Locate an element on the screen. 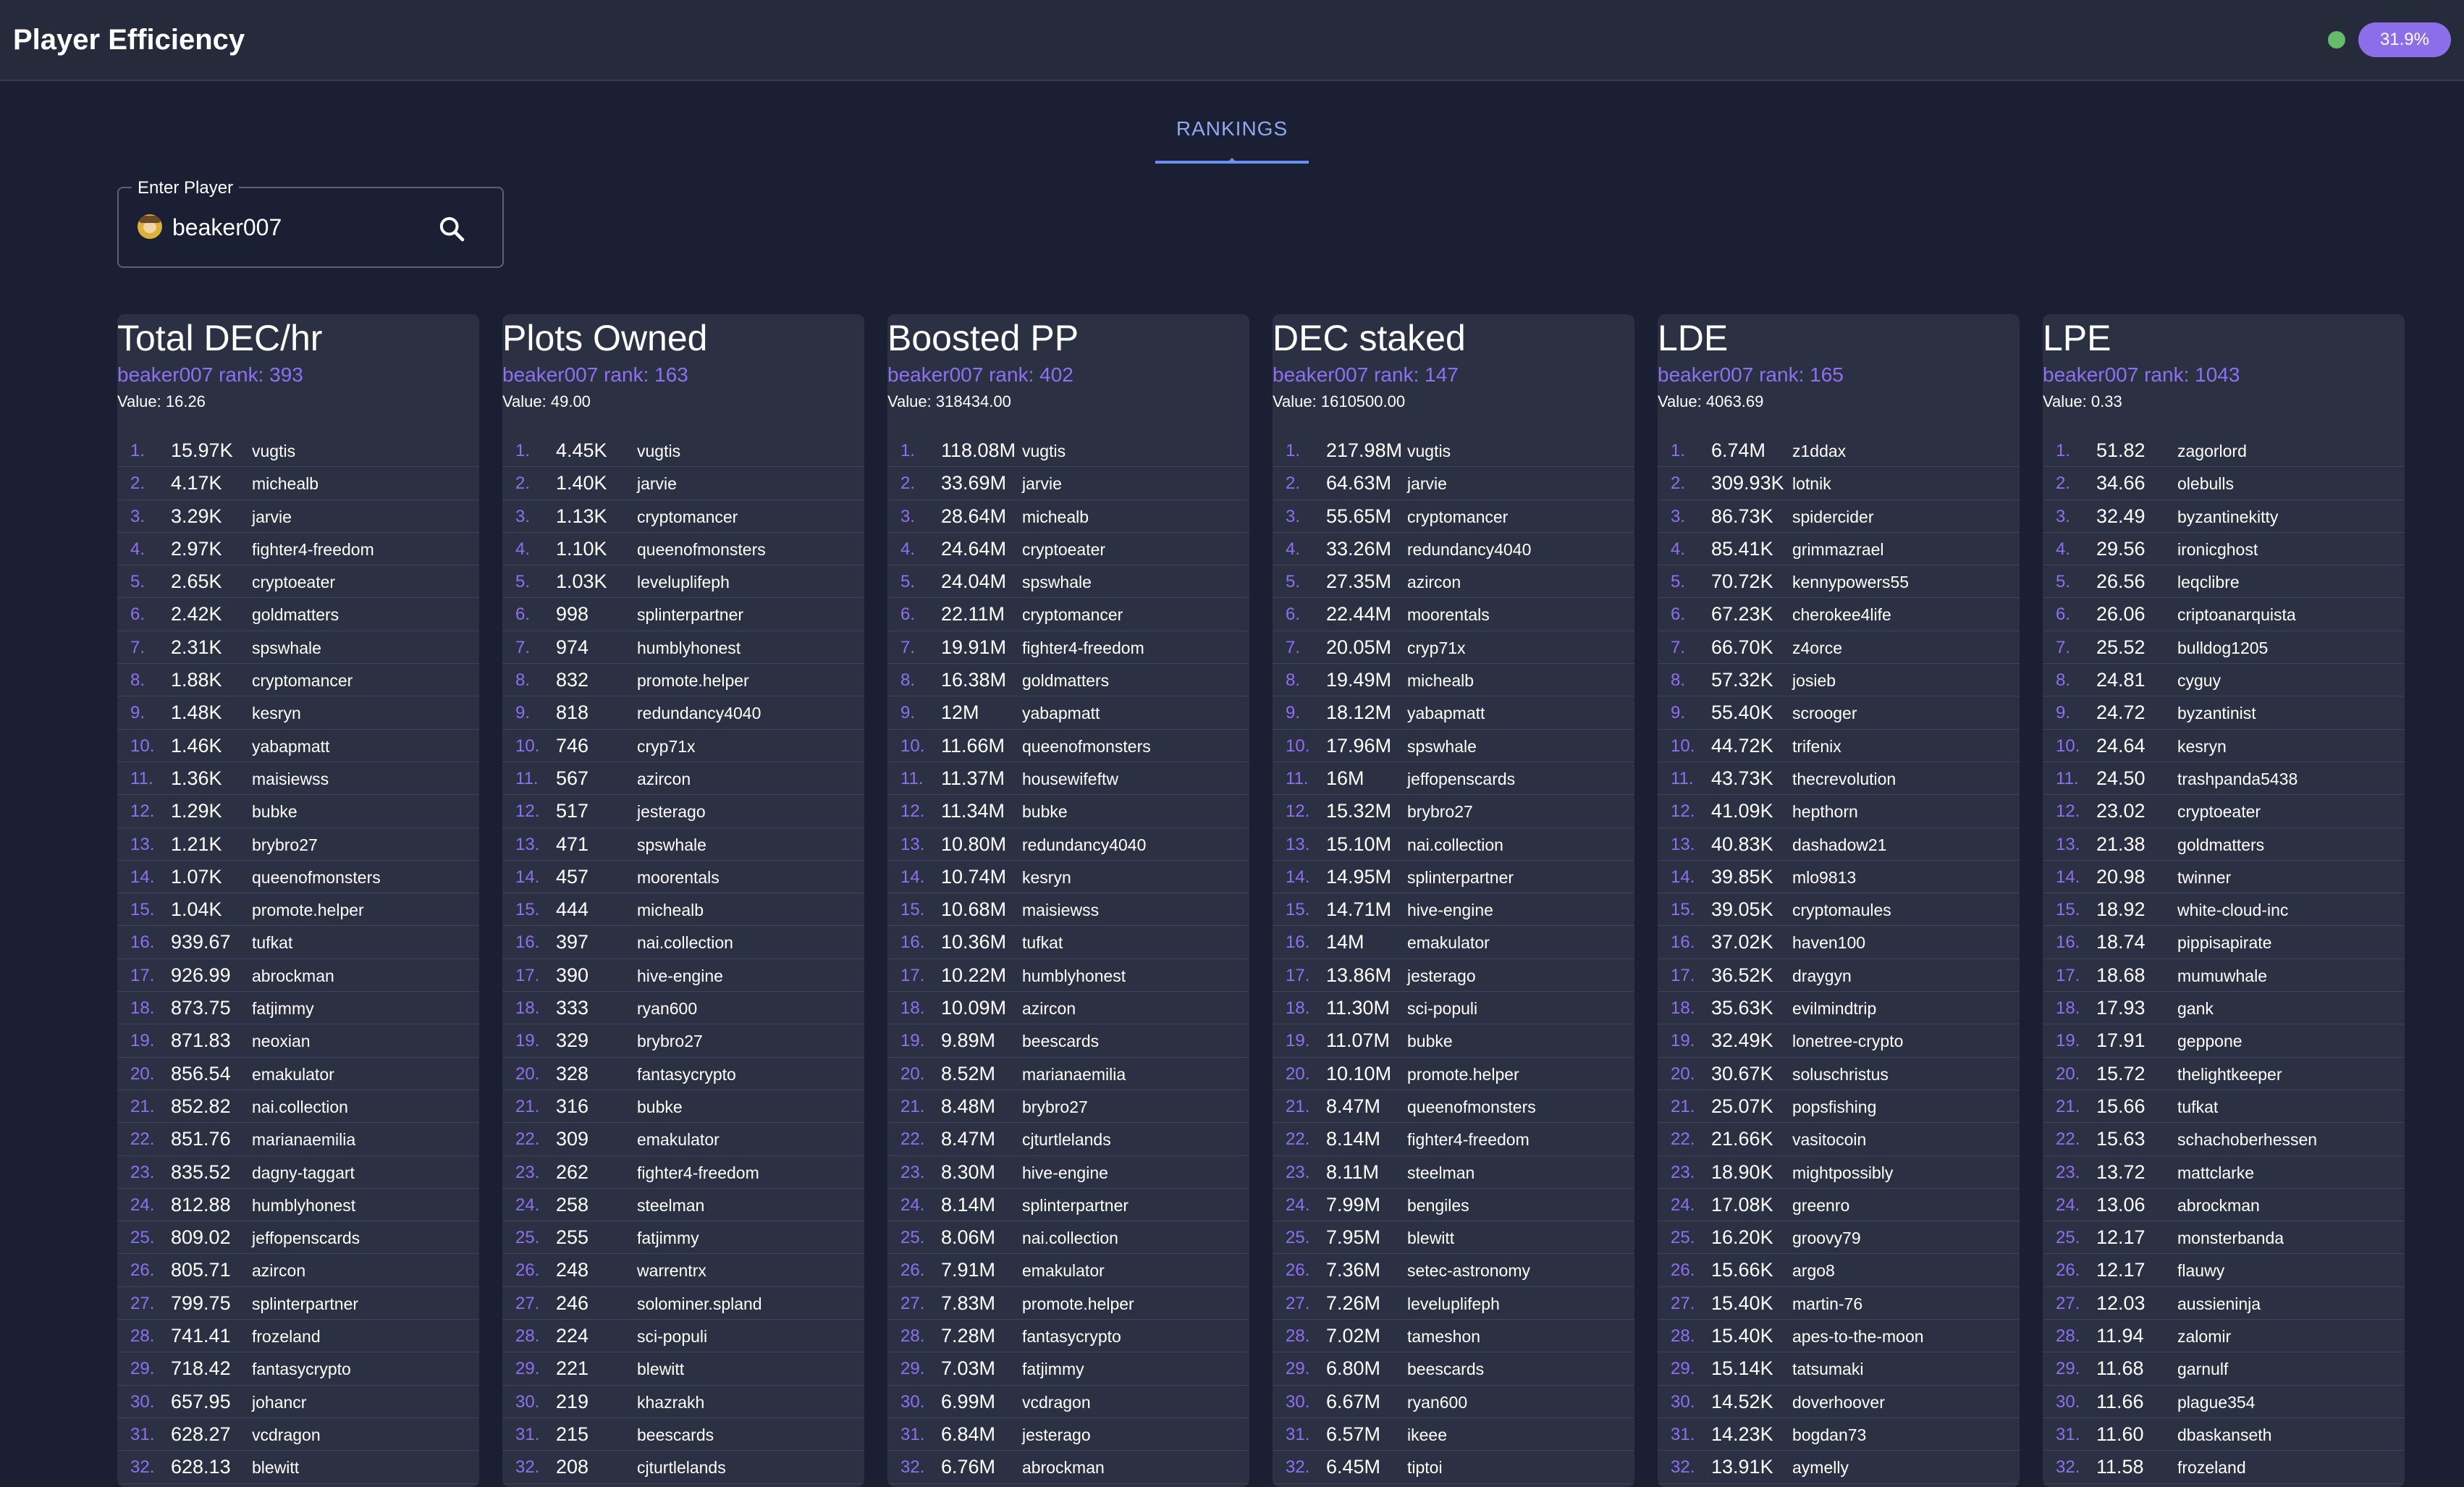  table-row: 28. 741.41 frozeland is located at coordinates (298, 1336).